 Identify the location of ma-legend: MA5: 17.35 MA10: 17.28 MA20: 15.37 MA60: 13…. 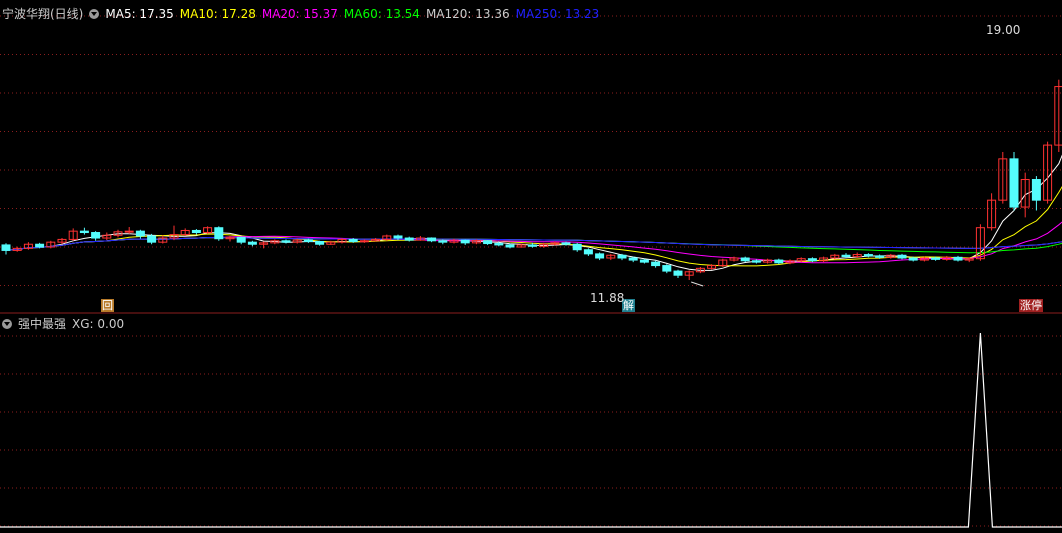
(355, 14).